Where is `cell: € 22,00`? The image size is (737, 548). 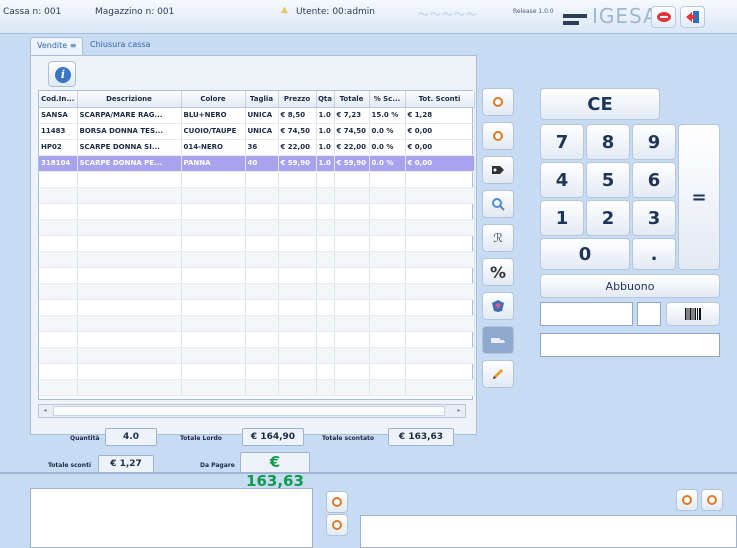 cell: € 22,00 is located at coordinates (297, 147).